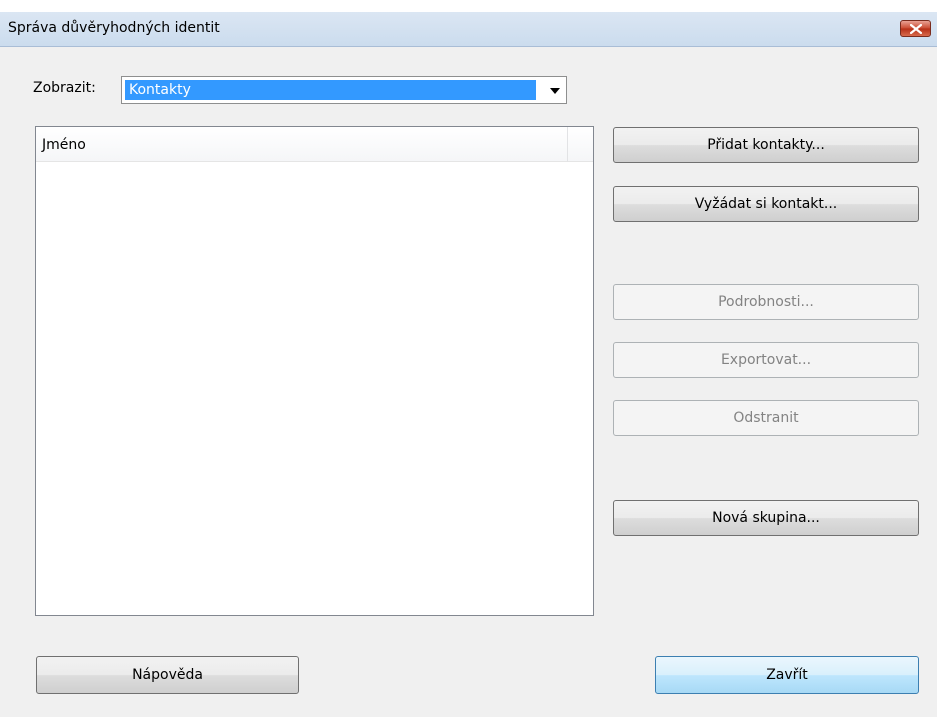 This screenshot has height=717, width=937. I want to click on show-label: Zobrazit:, so click(64, 88).